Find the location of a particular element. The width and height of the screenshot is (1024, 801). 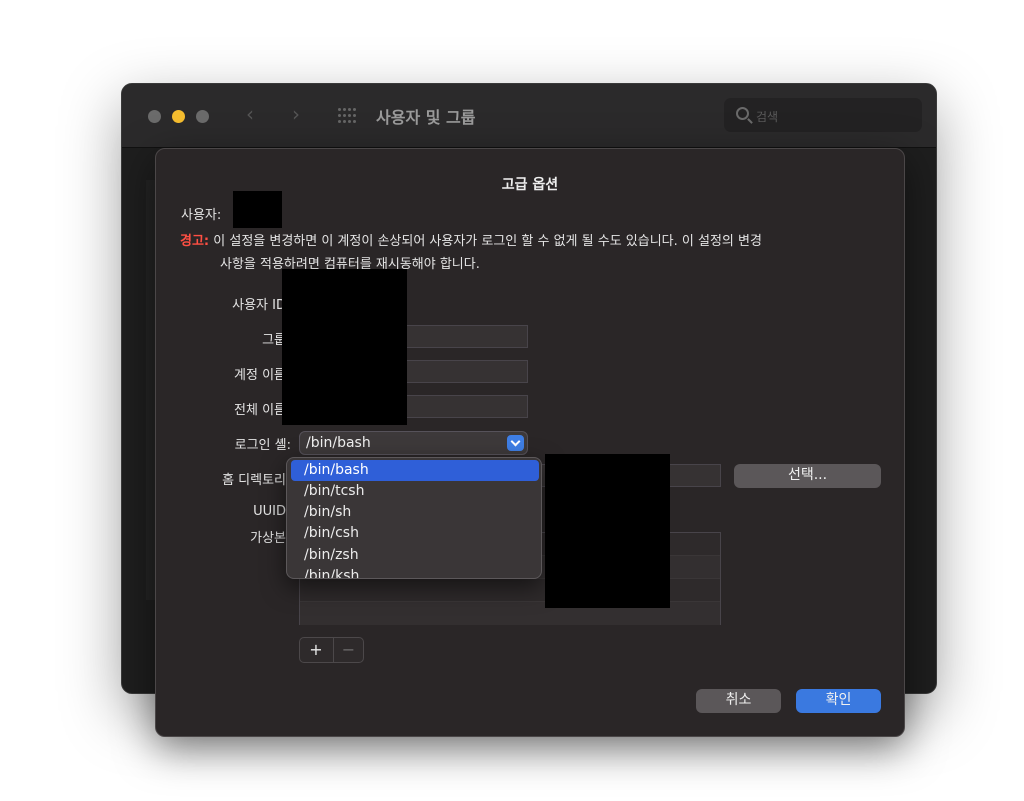

alias-add-remove-control: + − is located at coordinates (331, 650).